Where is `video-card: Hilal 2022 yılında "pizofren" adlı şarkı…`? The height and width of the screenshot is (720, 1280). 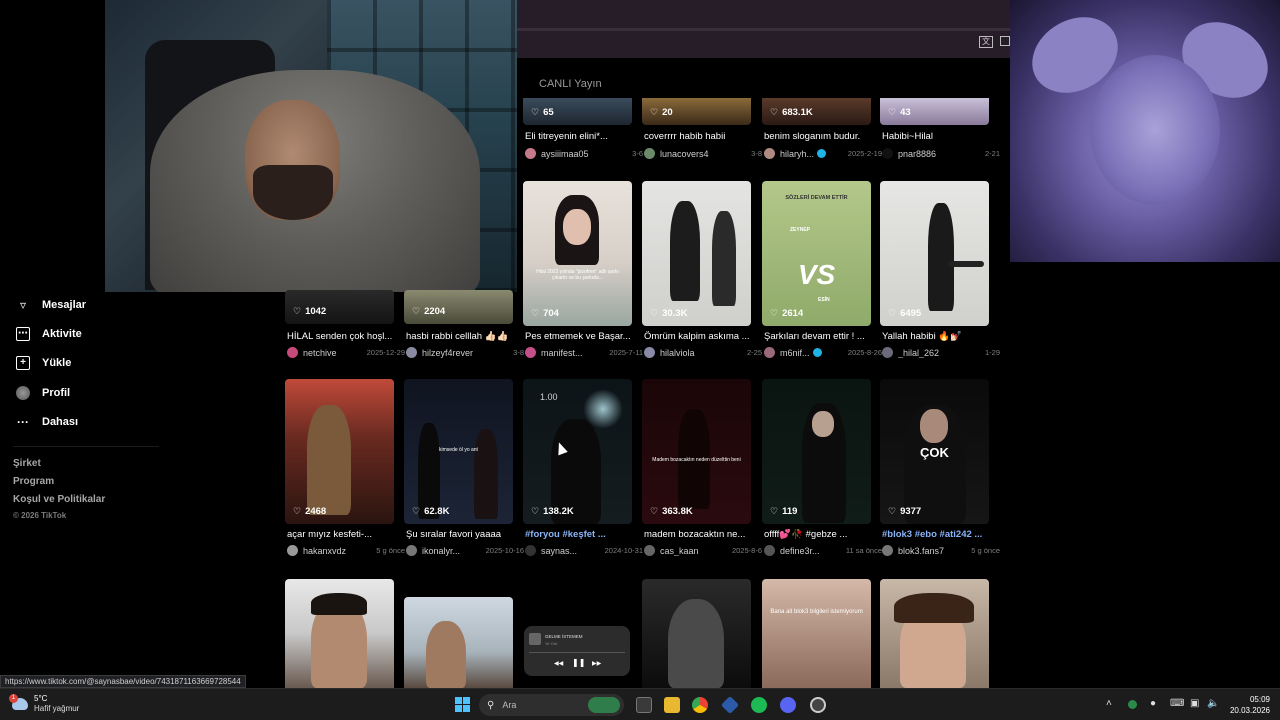
video-card: Hilal 2022 yılında "pizofren" adlı şarkı… is located at coordinates (583, 269).